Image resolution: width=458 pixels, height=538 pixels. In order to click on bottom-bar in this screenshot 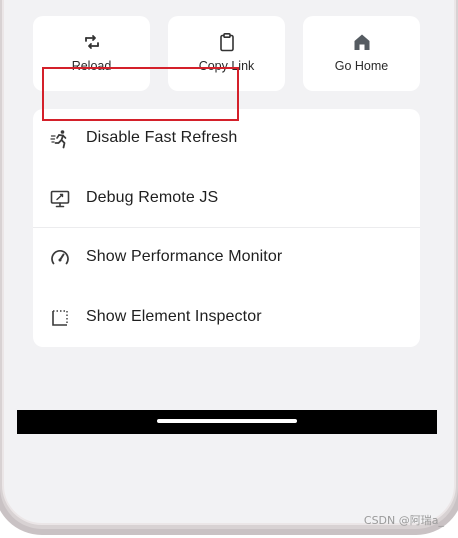, I will do `click(227, 422)`.